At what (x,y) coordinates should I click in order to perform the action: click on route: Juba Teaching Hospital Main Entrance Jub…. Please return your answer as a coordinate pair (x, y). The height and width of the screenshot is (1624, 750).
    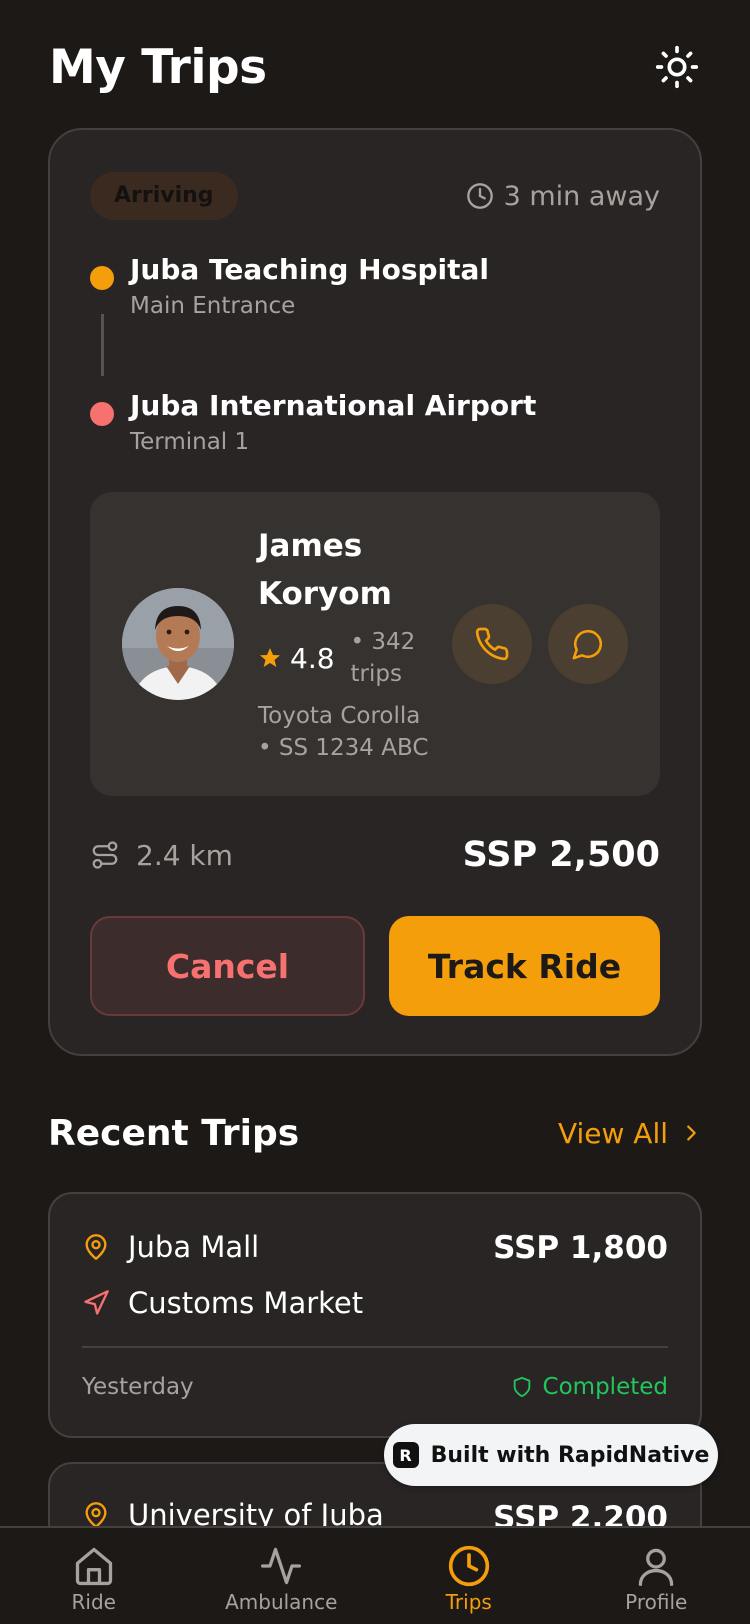
    Looking at the image, I should click on (375, 354).